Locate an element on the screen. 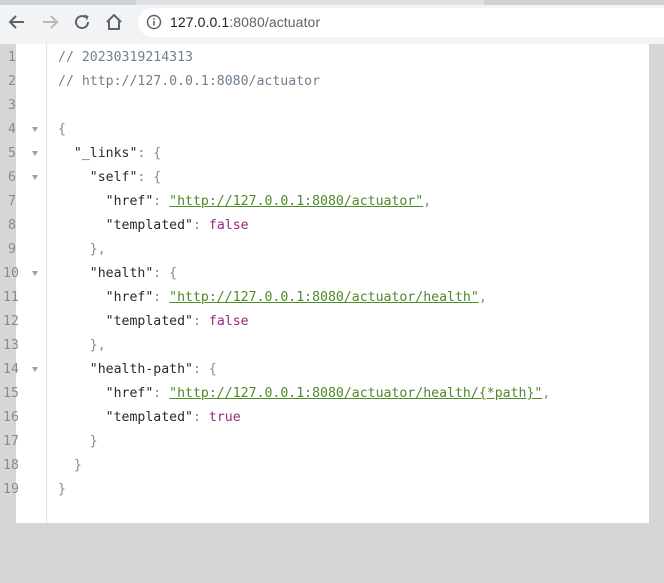  line-number: 11 is located at coordinates (11, 297).